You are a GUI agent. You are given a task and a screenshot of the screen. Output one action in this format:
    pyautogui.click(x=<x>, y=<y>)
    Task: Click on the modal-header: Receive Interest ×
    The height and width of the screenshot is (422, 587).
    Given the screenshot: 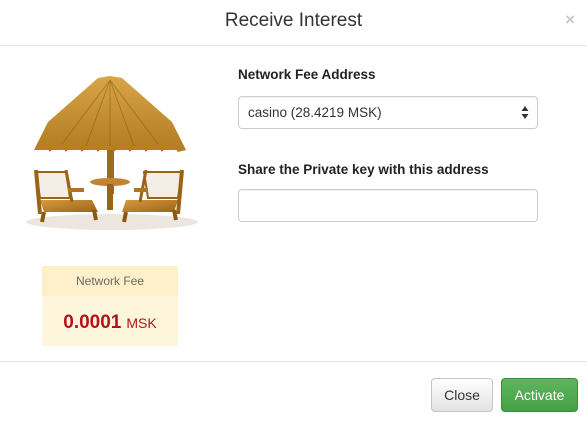 What is the action you would take?
    pyautogui.click(x=293, y=23)
    